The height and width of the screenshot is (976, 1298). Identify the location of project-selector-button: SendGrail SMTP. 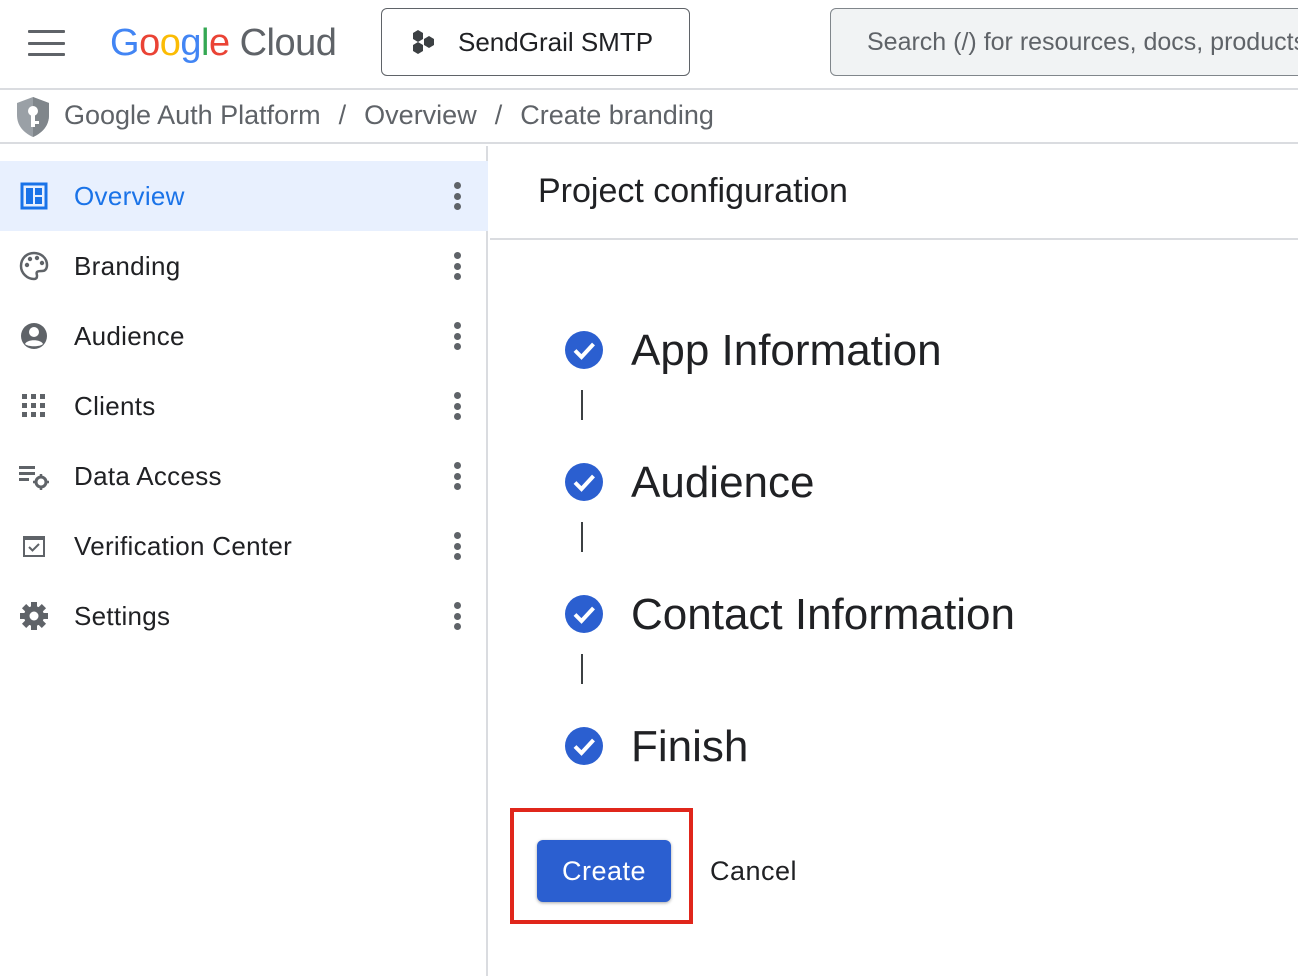
(535, 42).